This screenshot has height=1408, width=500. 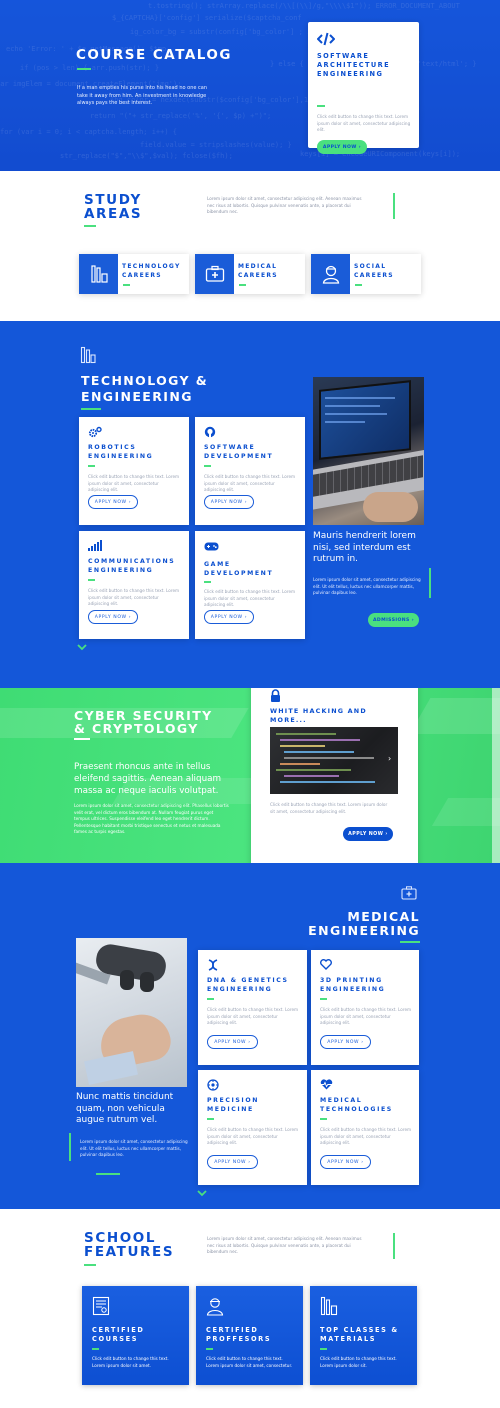 What do you see at coordinates (151, 271) in the screenshot?
I see `area-label: TECHNOLOGY CAREERS` at bounding box center [151, 271].